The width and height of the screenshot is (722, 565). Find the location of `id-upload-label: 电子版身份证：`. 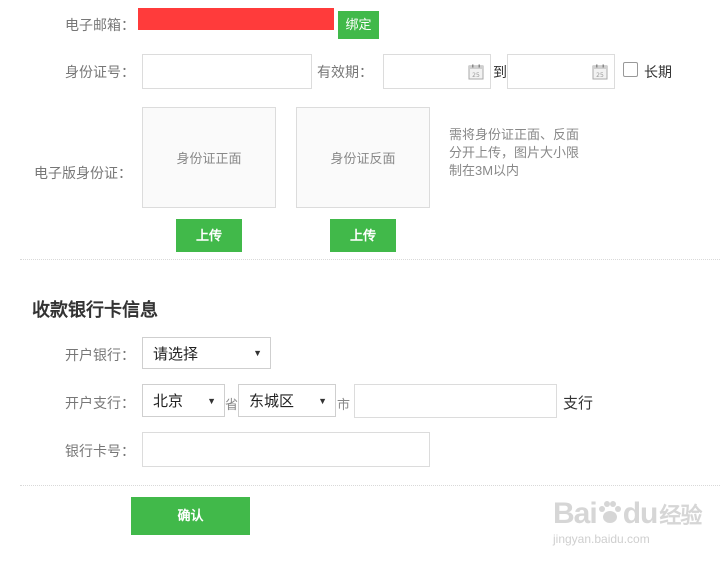

id-upload-label: 电子版身份证： is located at coordinates (83, 173).